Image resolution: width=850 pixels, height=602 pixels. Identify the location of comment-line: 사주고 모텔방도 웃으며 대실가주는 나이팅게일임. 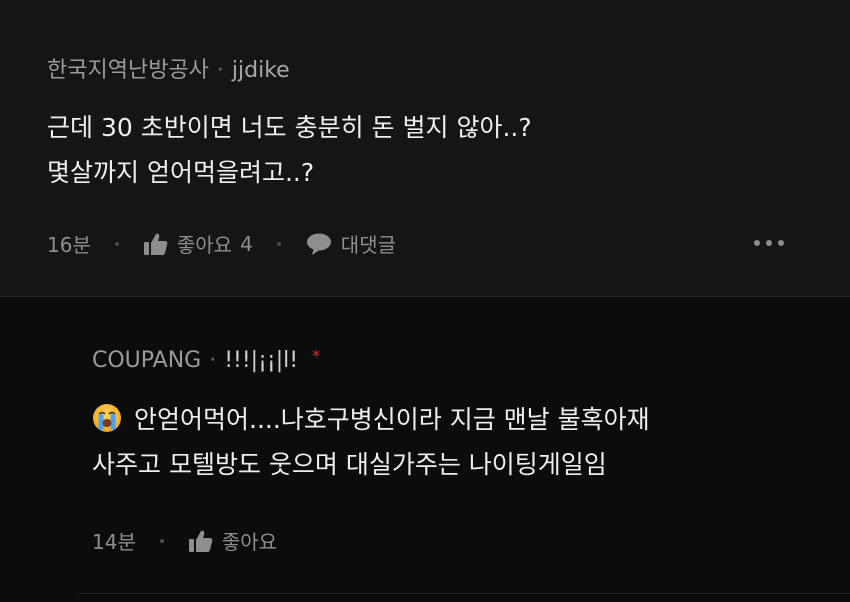
(349, 464).